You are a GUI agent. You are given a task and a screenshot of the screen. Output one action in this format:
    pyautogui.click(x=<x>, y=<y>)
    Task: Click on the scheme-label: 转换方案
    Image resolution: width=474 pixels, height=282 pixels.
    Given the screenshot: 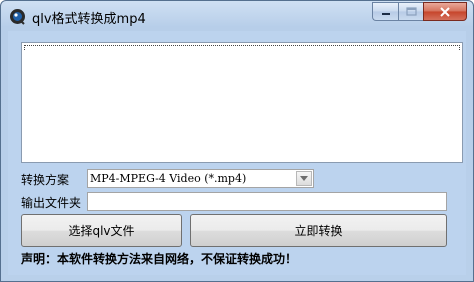 What is the action you would take?
    pyautogui.click(x=45, y=180)
    